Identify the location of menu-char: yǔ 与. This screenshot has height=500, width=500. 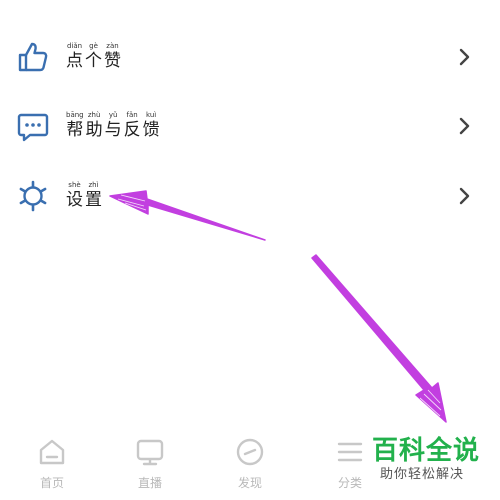
(113, 125).